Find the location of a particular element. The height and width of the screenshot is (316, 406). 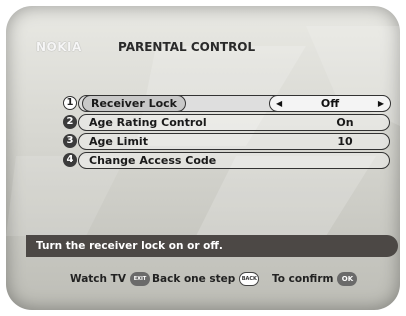

menu-item-value: 10 is located at coordinates (345, 141).